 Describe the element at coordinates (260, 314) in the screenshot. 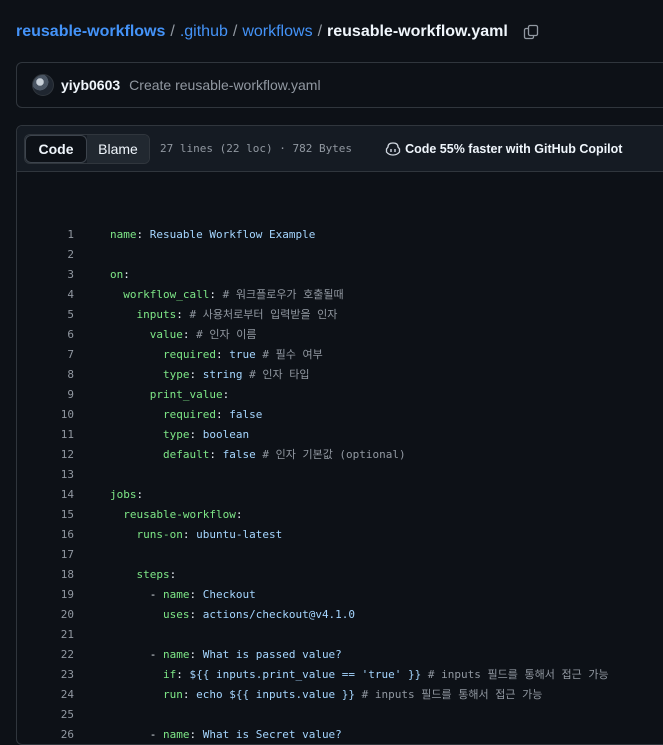

I see `code-comment: # 사용처로부터 입력받을 인자` at that location.